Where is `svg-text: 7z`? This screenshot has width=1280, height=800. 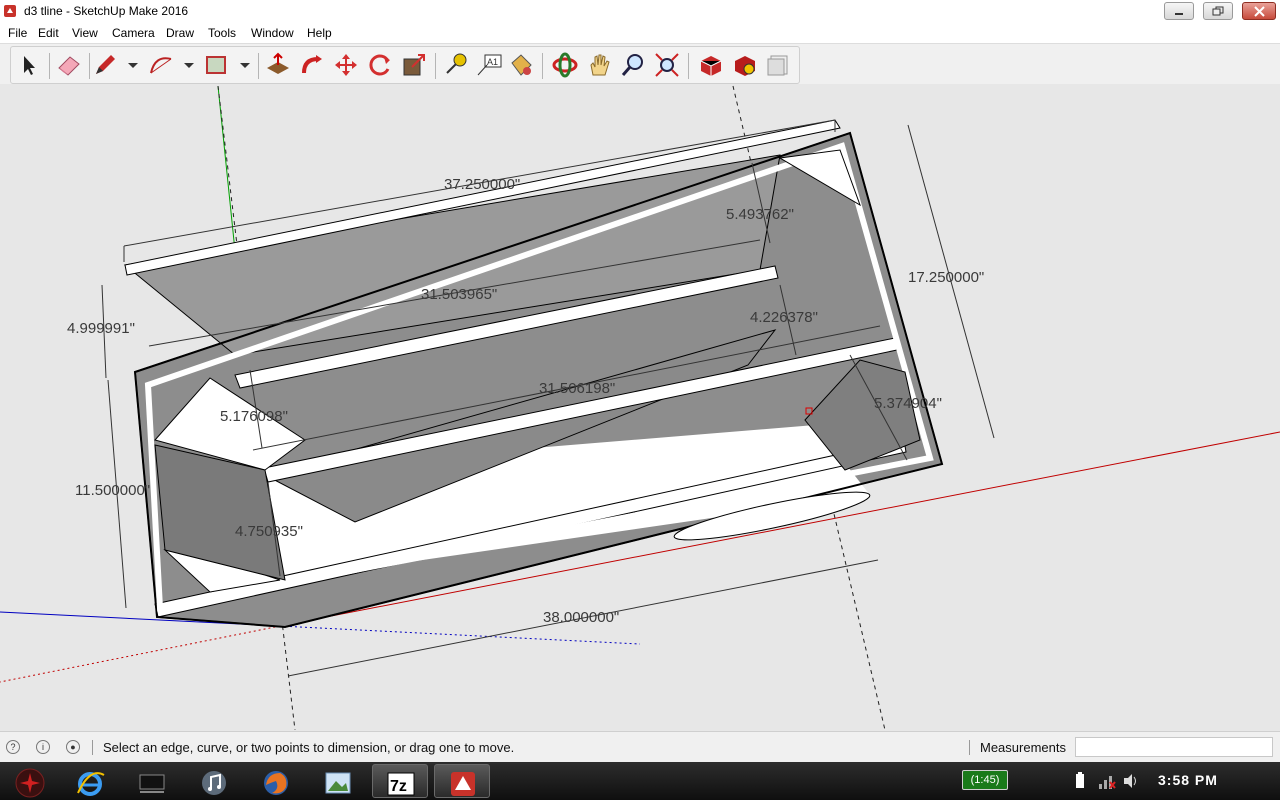
svg-text: 7z is located at coordinates (398, 786).